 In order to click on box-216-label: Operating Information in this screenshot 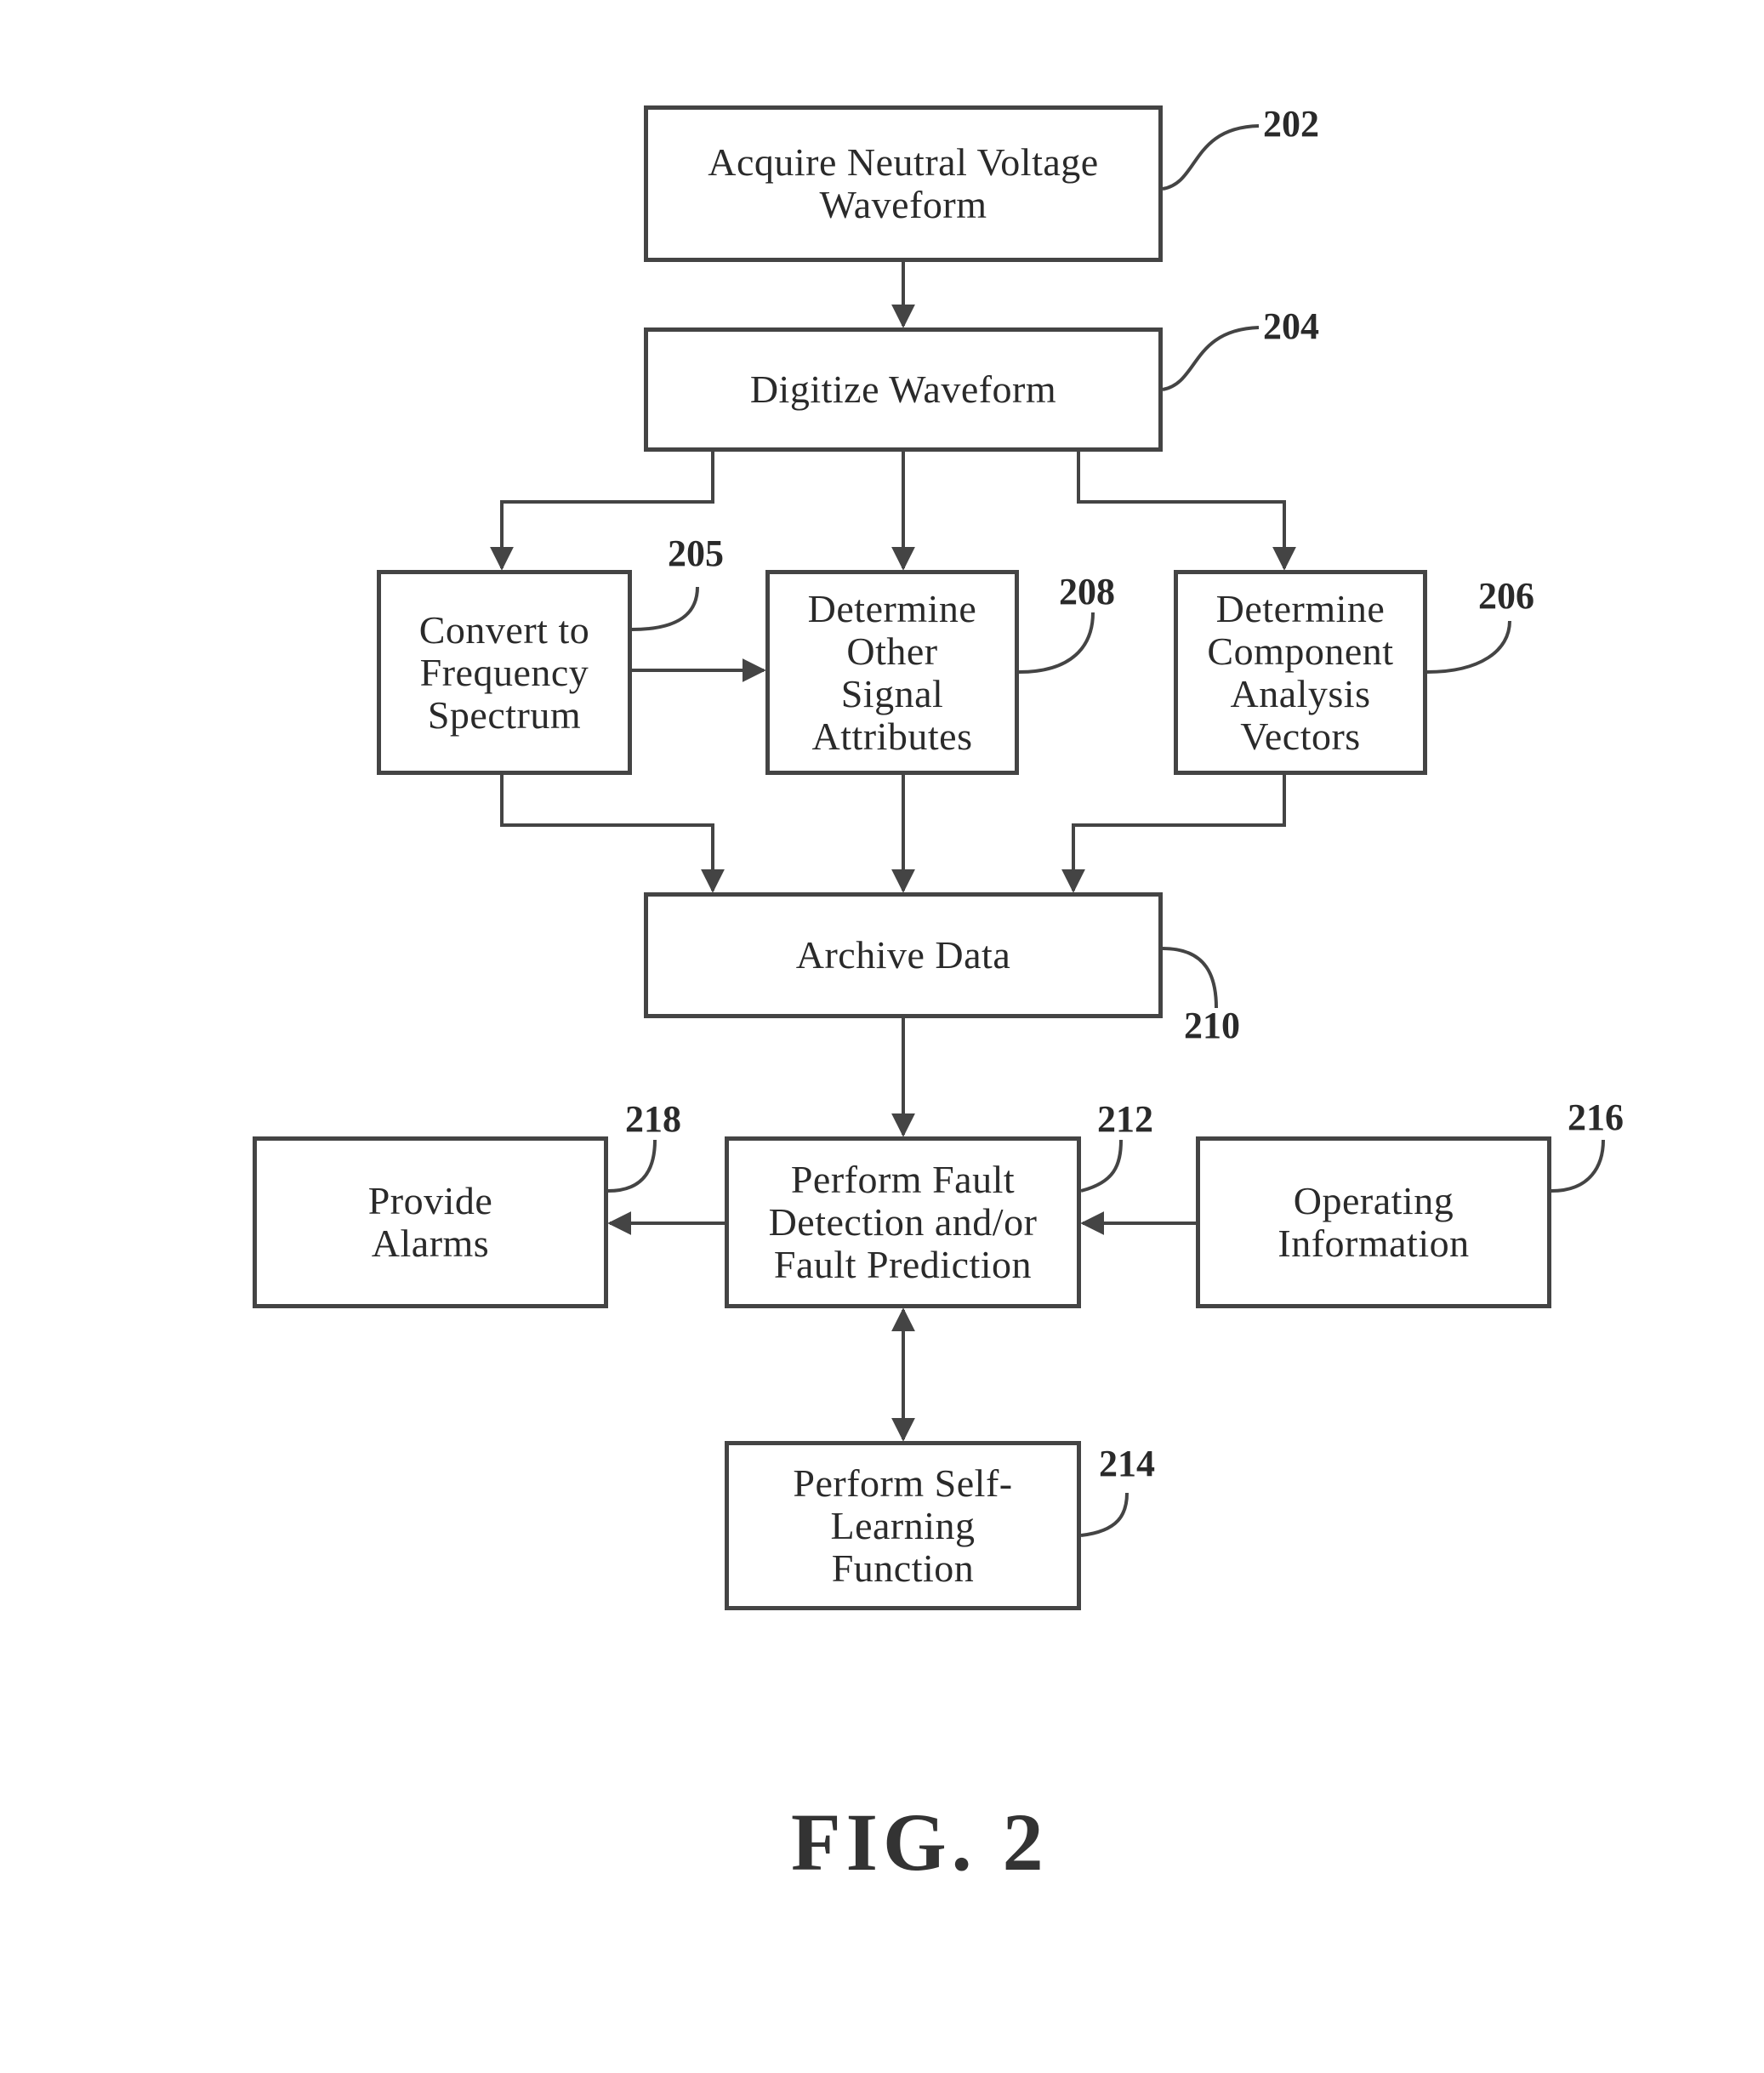, I will do `click(1373, 1222)`.